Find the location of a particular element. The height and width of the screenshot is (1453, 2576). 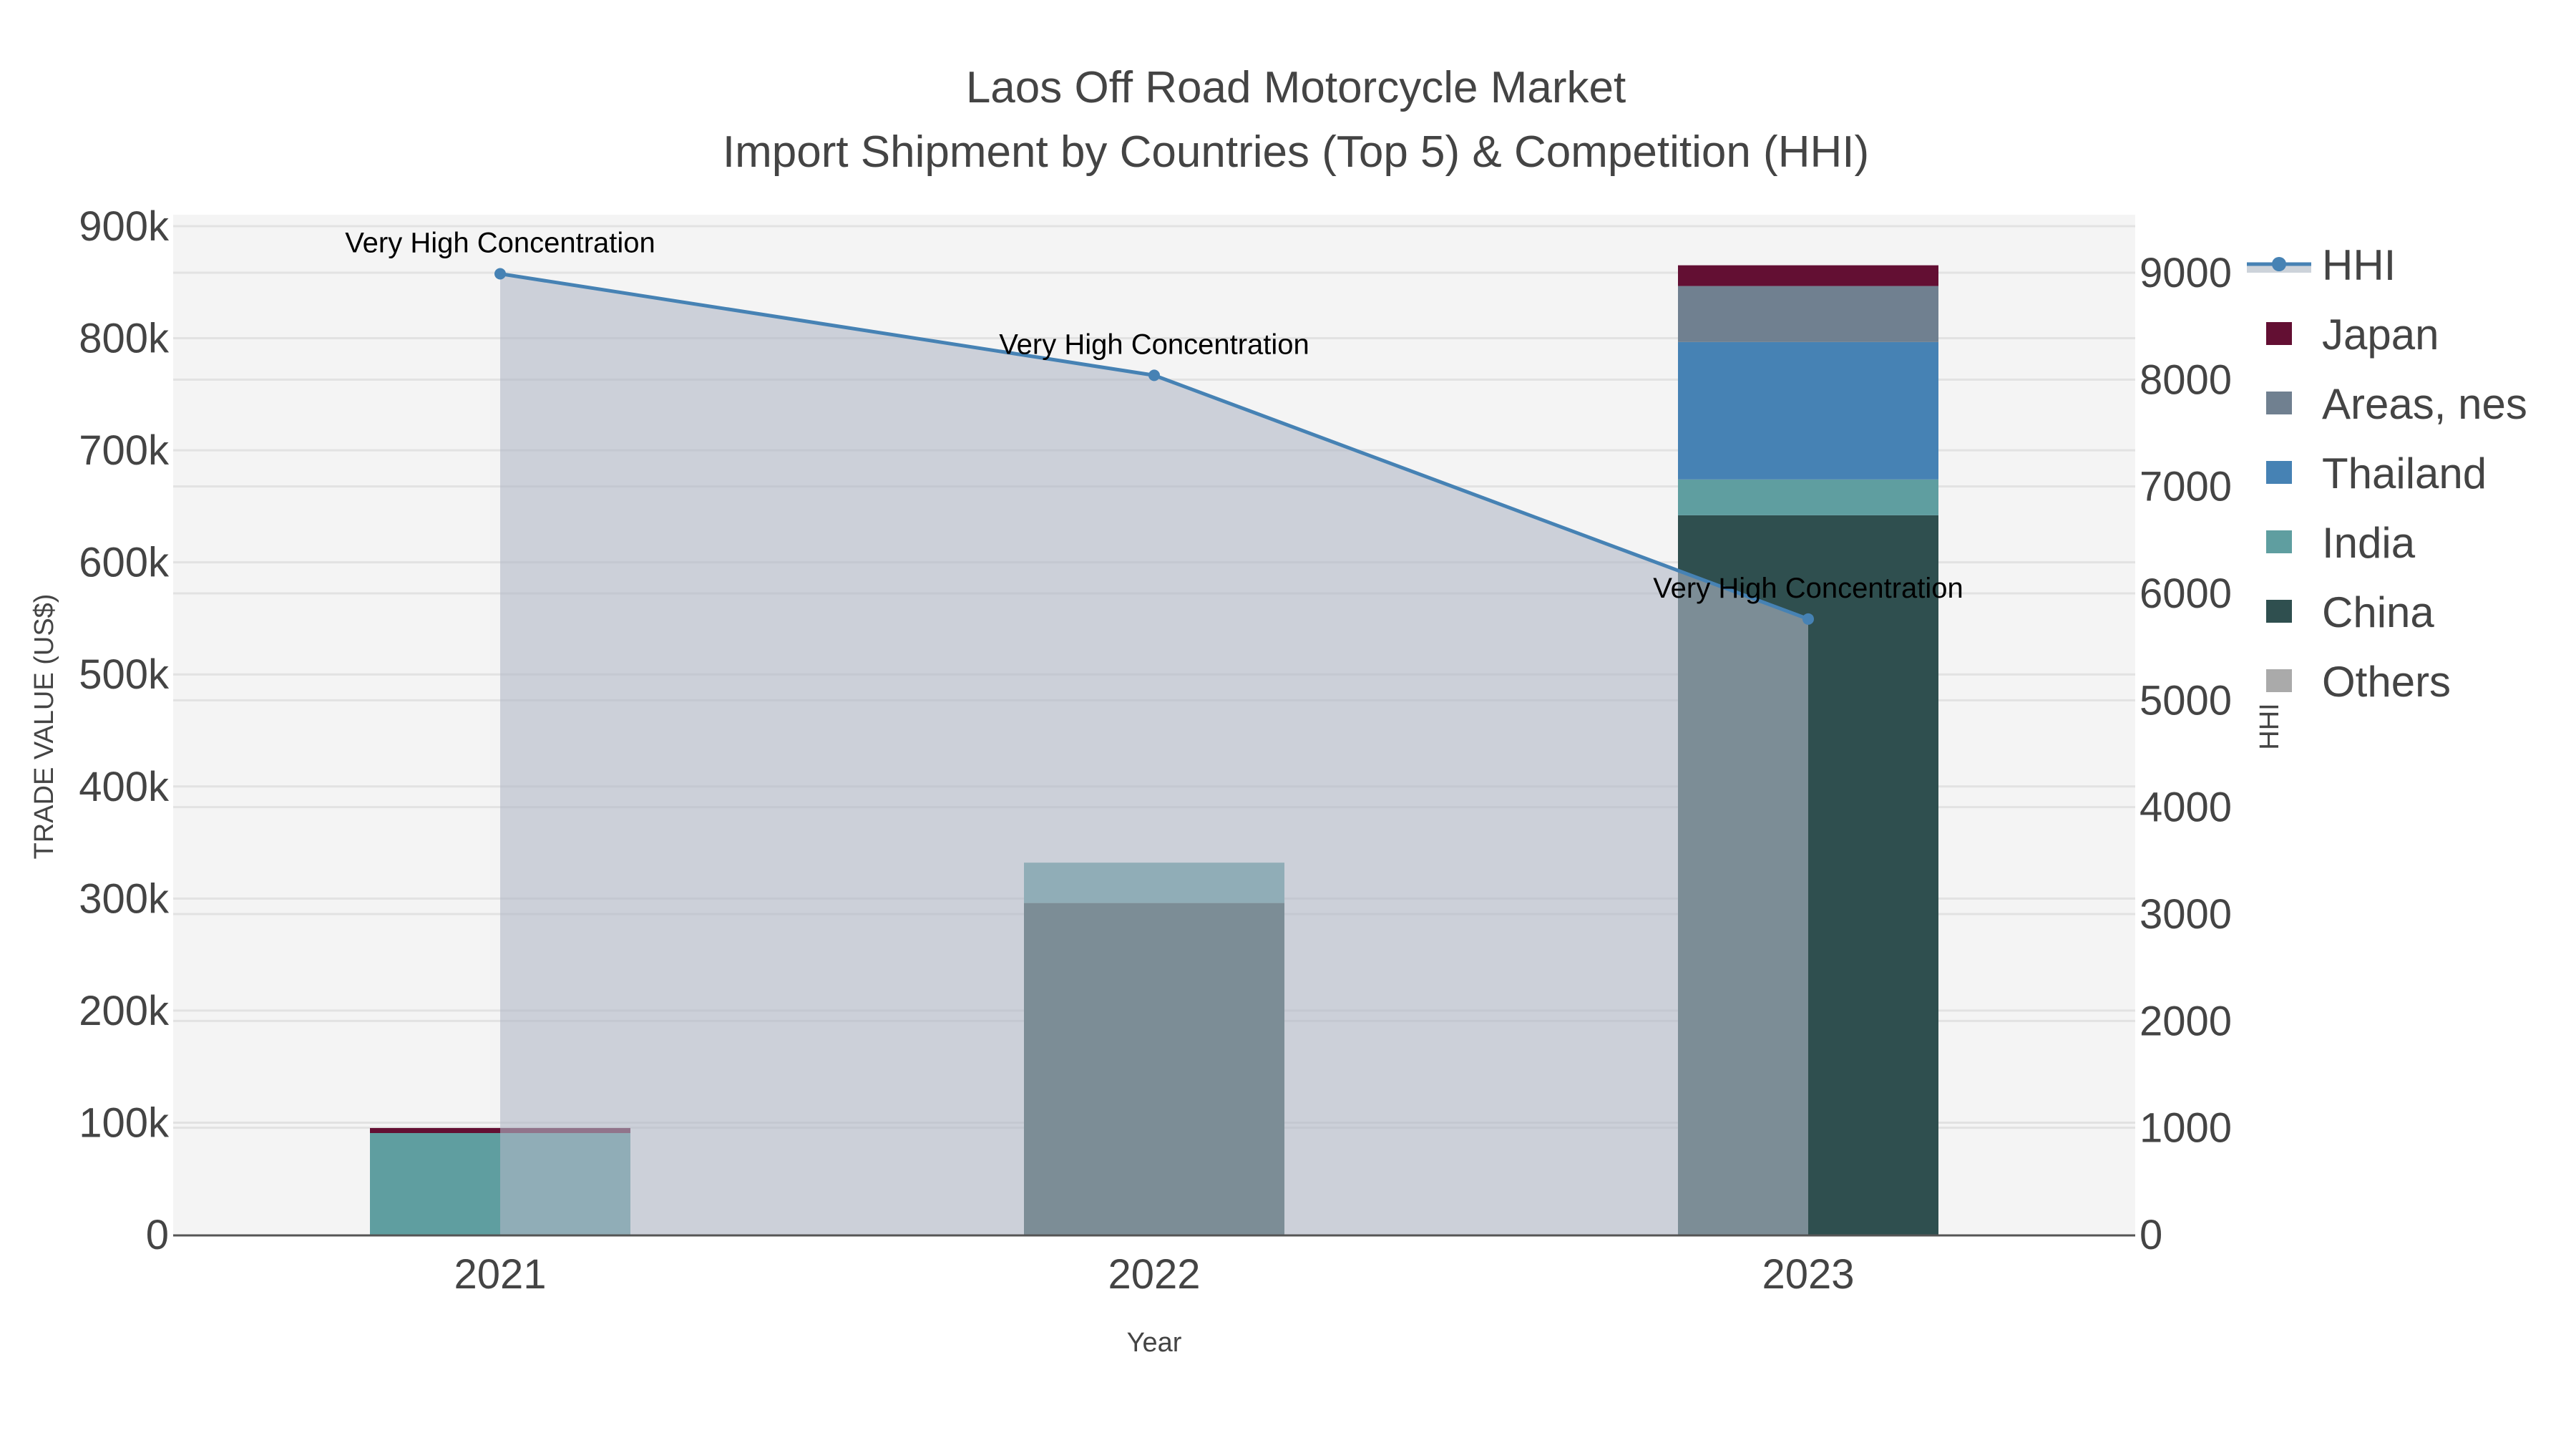

y2-tick-label: 2000 is located at coordinates (2186, 1021).